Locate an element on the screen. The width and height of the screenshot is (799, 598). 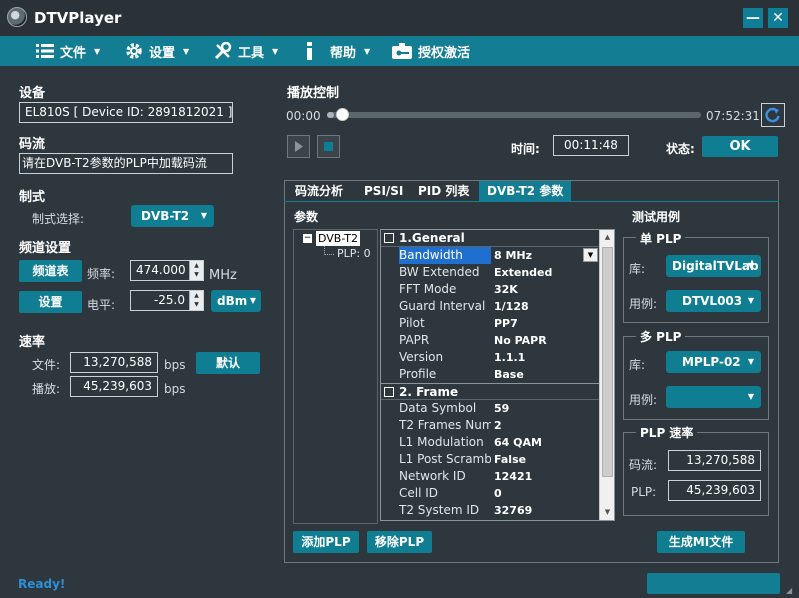
remove-plp-button: 移除PLP is located at coordinates (399, 542).